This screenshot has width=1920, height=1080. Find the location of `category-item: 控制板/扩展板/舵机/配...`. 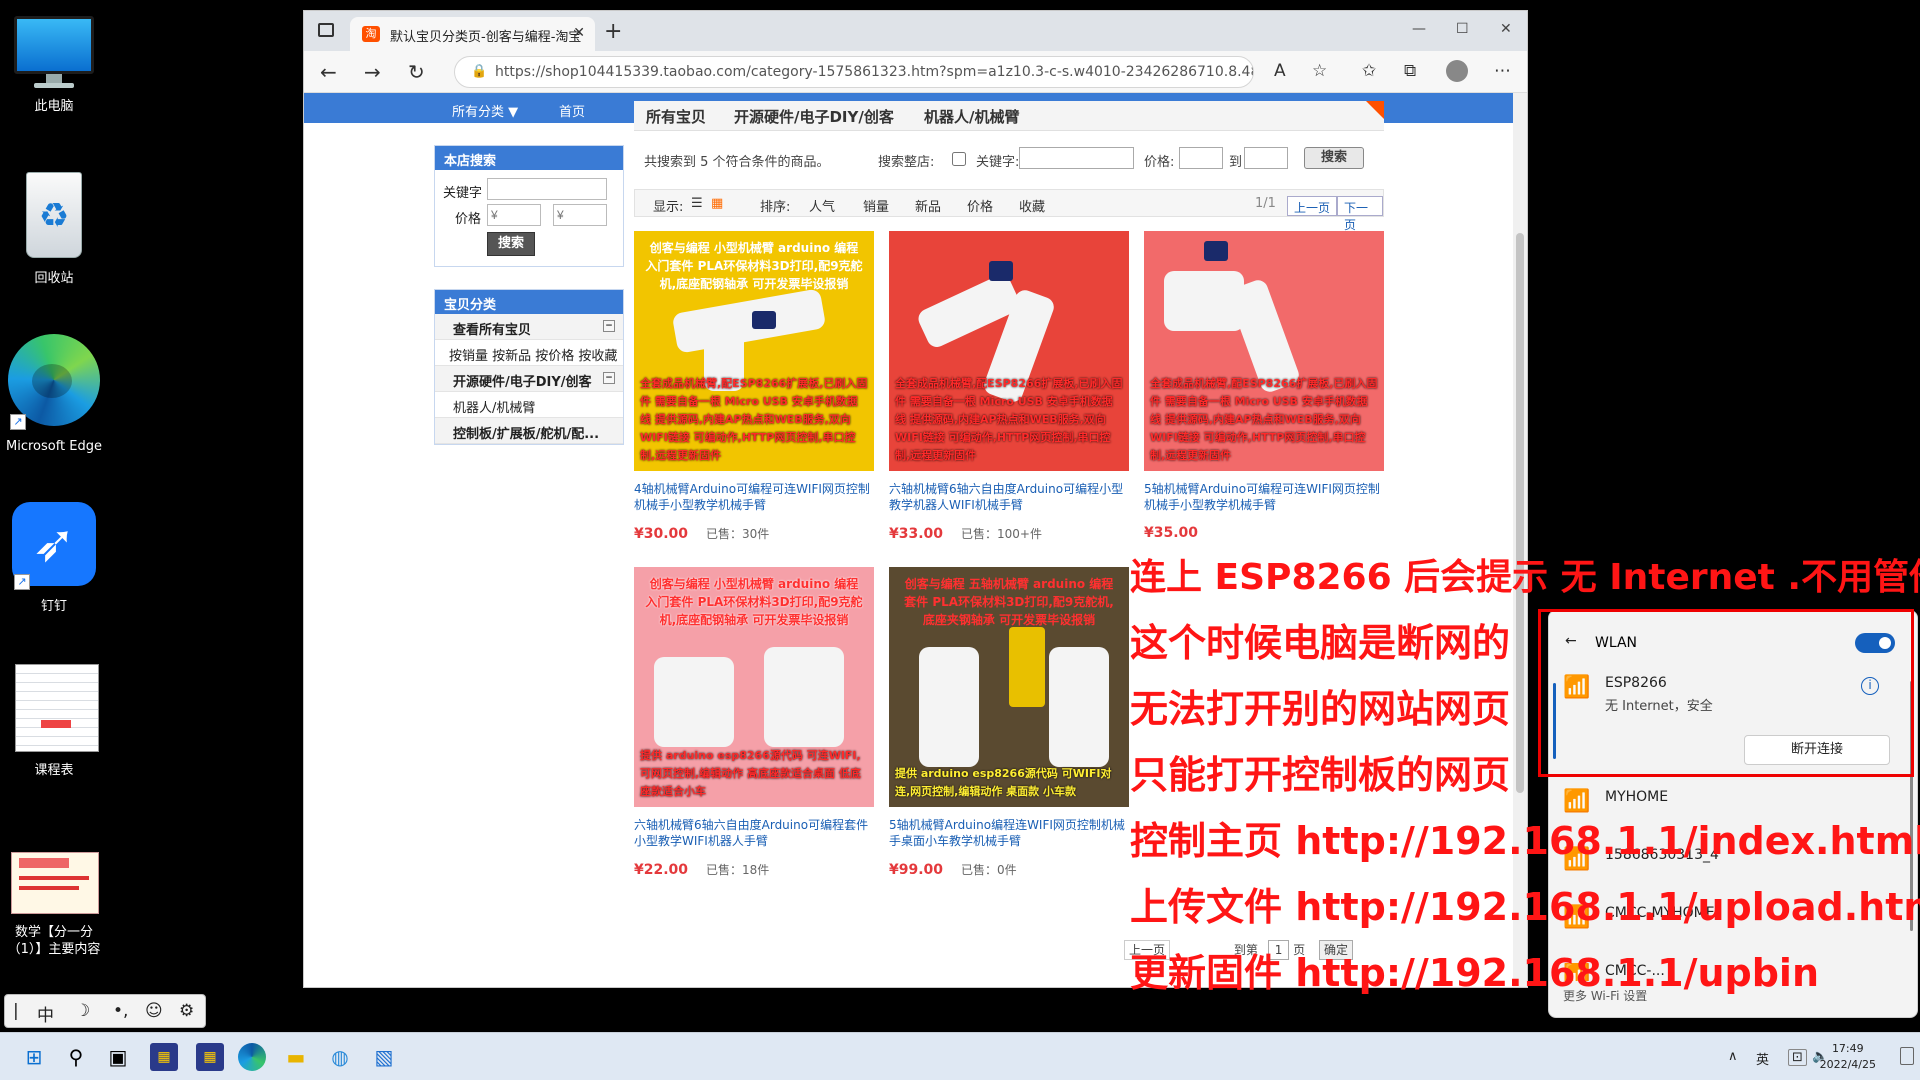

category-item: 控制板/扩展板/舵机/配... is located at coordinates (529, 431).